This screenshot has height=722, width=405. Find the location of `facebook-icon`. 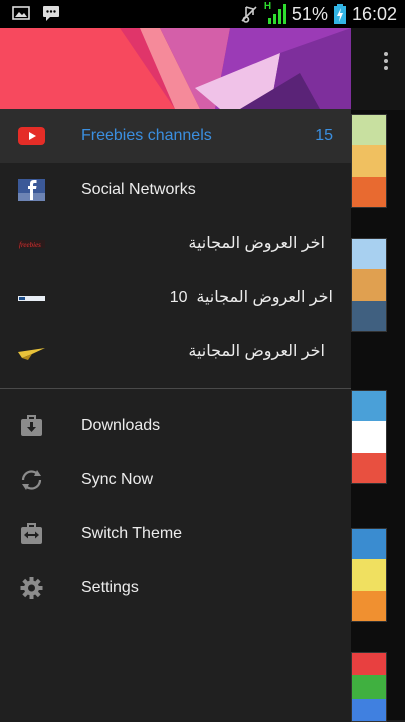

facebook-icon is located at coordinates (31, 190).